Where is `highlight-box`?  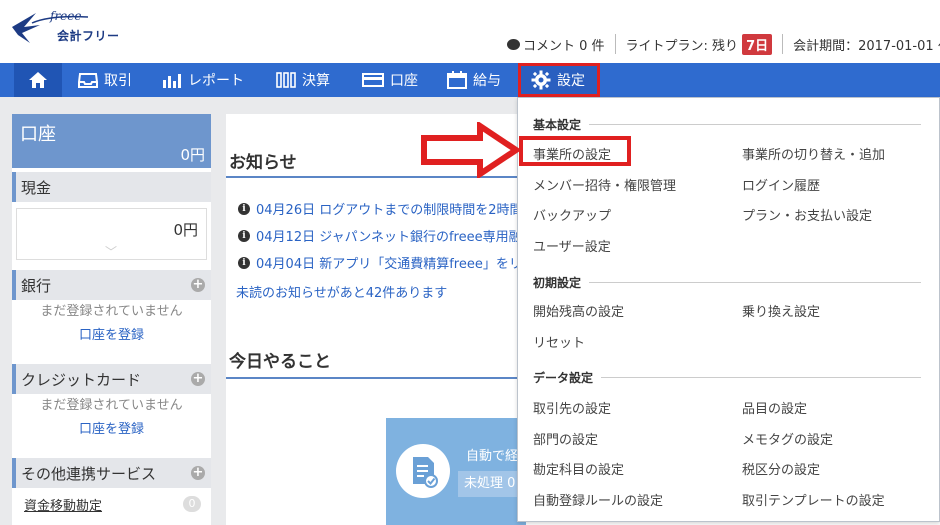
highlight-box is located at coordinates (575, 151).